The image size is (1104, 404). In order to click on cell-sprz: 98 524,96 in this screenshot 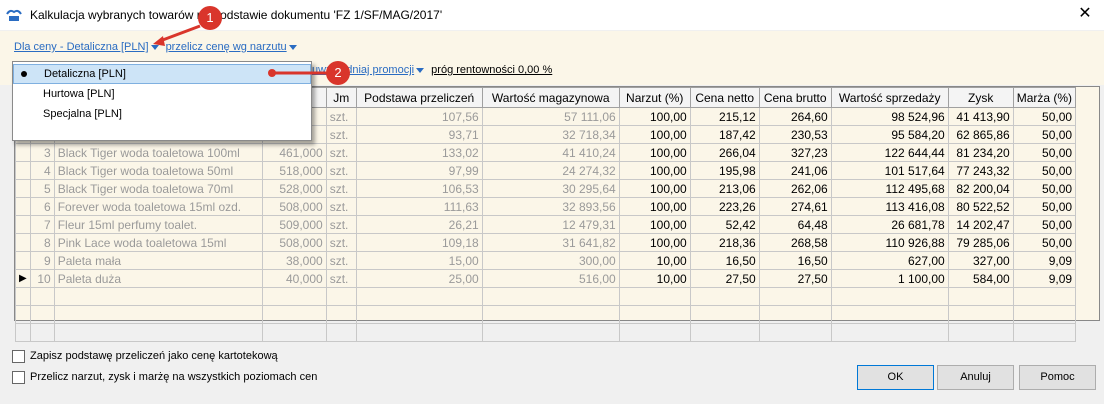, I will do `click(889, 116)`.